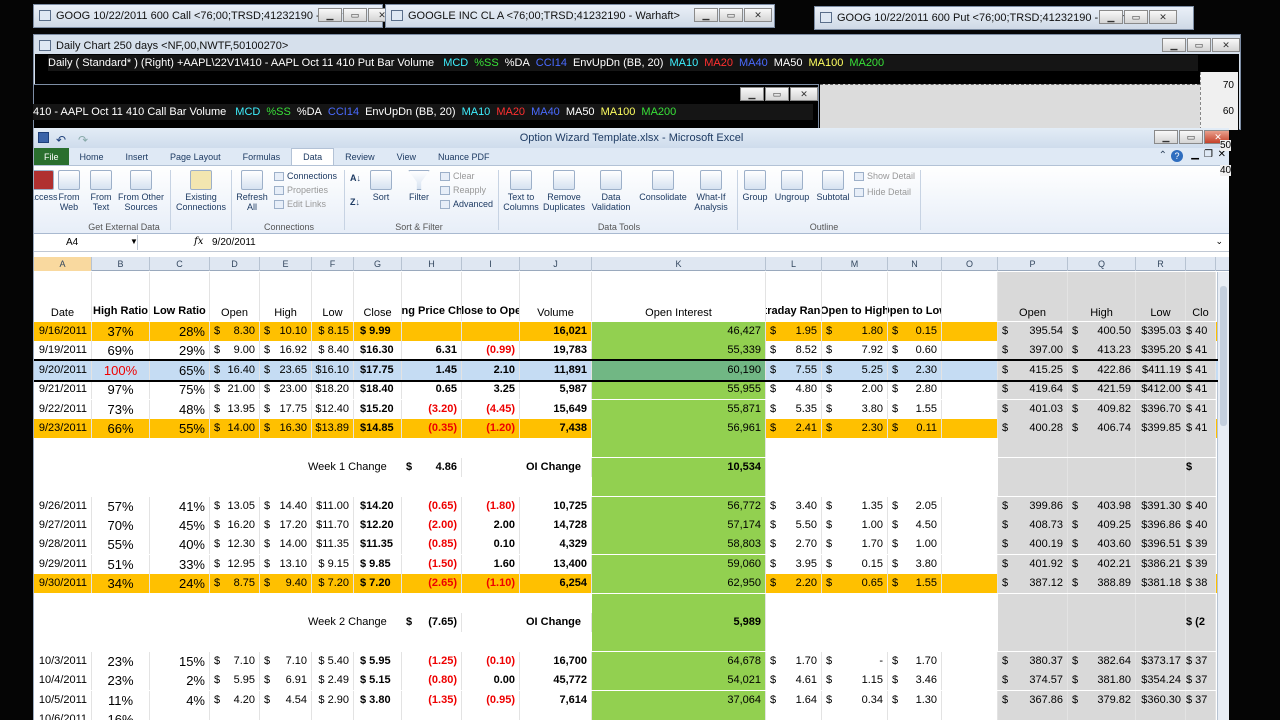  Describe the element at coordinates (378, 525) in the screenshot. I see `close-cell: $12.20` at that location.